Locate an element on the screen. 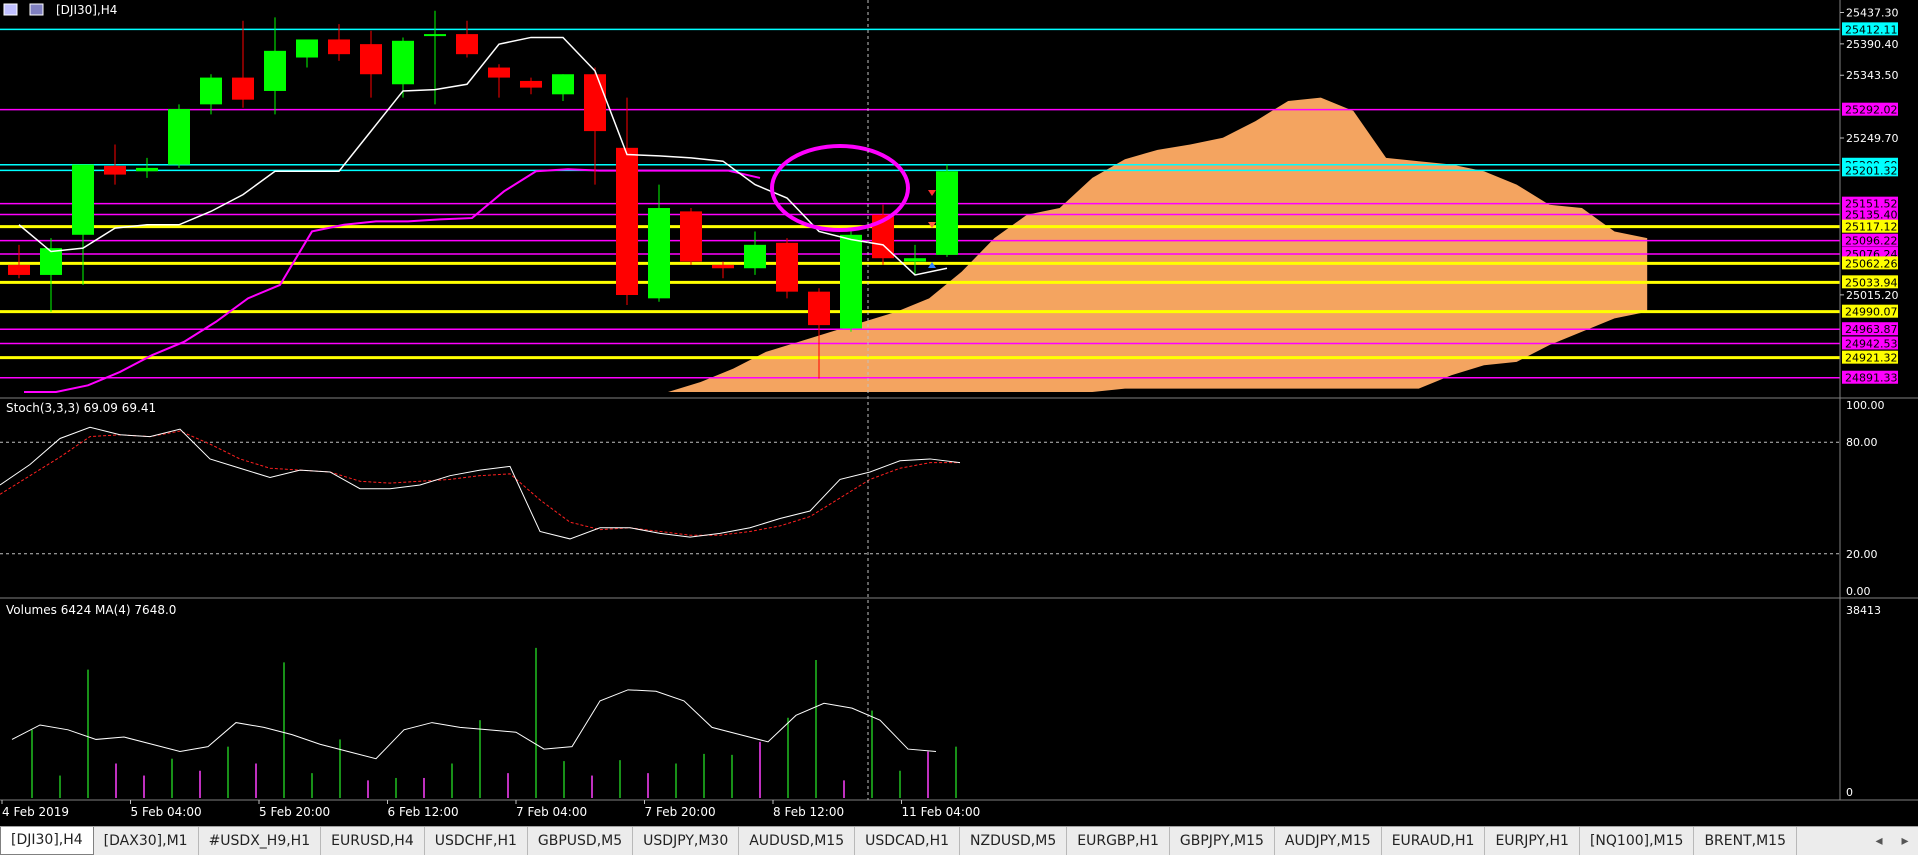 This screenshot has height=855, width=1918. restore-icon is located at coordinates (36, 9).